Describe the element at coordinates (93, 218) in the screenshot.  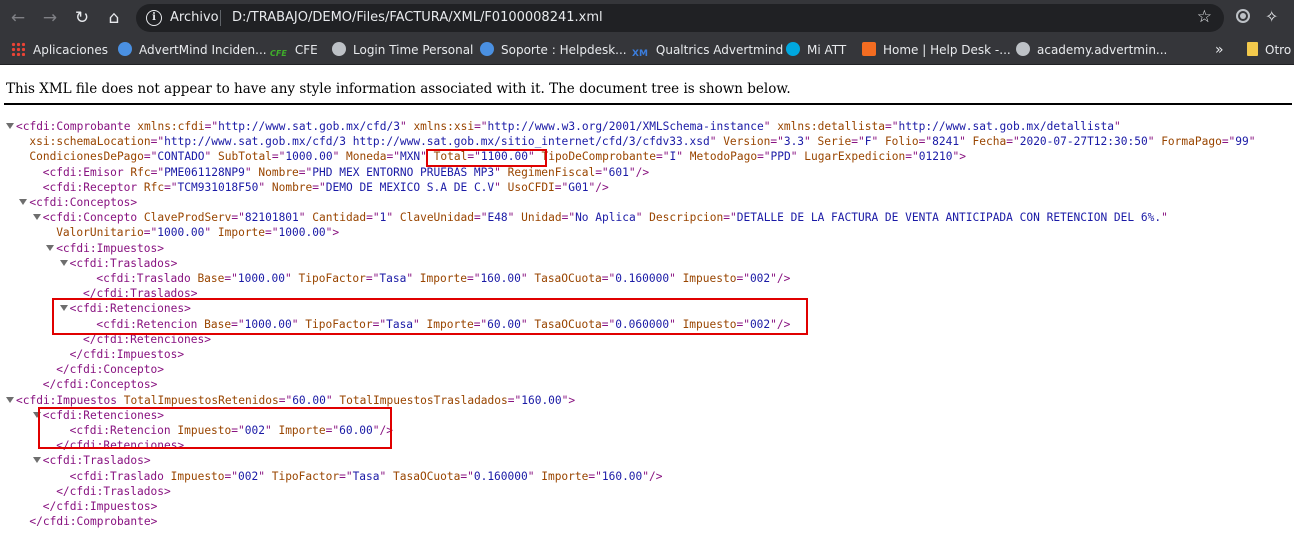
I see `xml-tag: <cfdi:Concepto` at that location.